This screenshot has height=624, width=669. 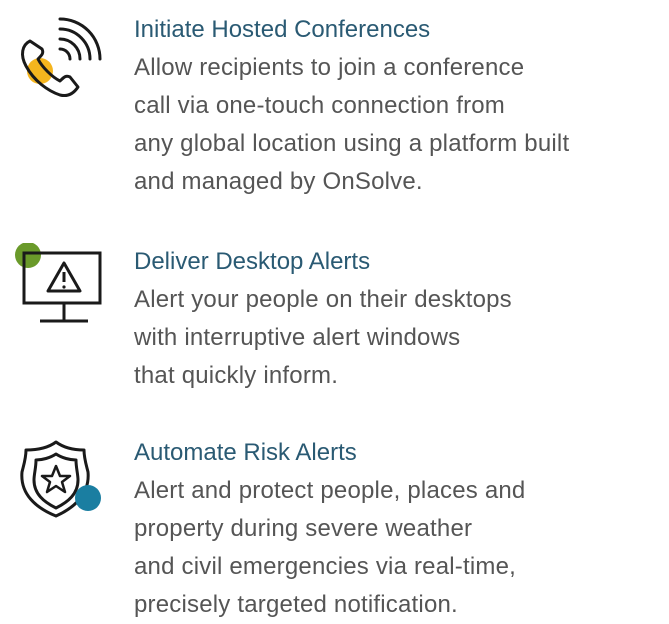 What do you see at coordinates (252, 261) in the screenshot?
I see `feature-title: Deliver Desktop Alerts` at bounding box center [252, 261].